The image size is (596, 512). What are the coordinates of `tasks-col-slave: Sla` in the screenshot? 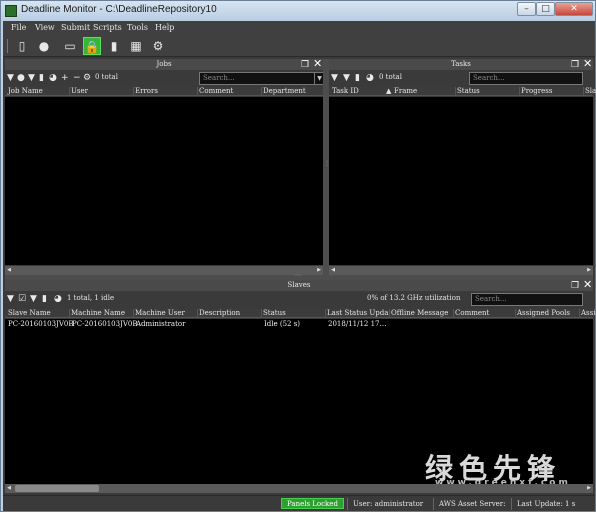 It's located at (589, 91).